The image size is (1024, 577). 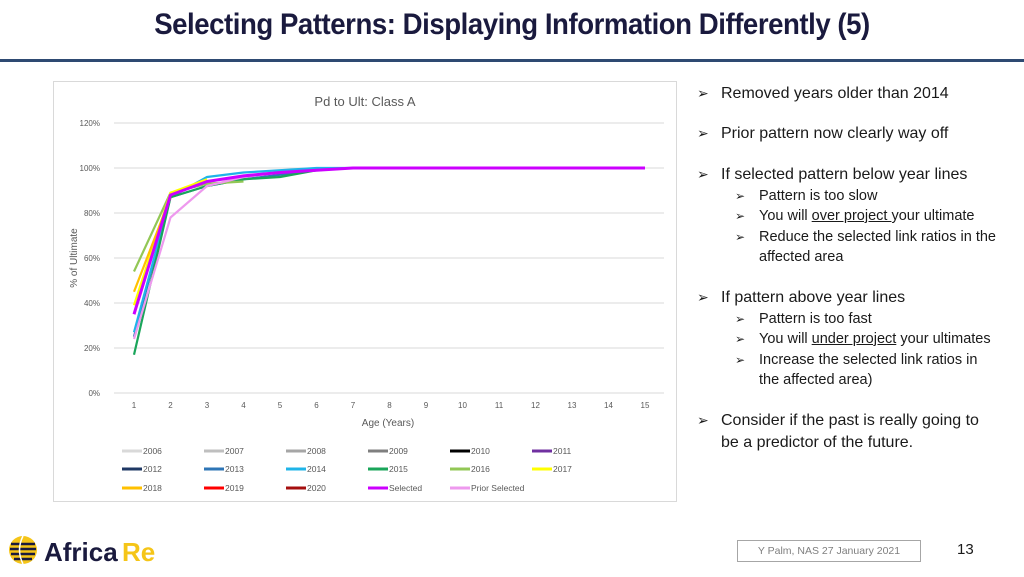 I want to click on bullet-item: ➢ Prior pattern now clearly way off, so click(x=822, y=133).